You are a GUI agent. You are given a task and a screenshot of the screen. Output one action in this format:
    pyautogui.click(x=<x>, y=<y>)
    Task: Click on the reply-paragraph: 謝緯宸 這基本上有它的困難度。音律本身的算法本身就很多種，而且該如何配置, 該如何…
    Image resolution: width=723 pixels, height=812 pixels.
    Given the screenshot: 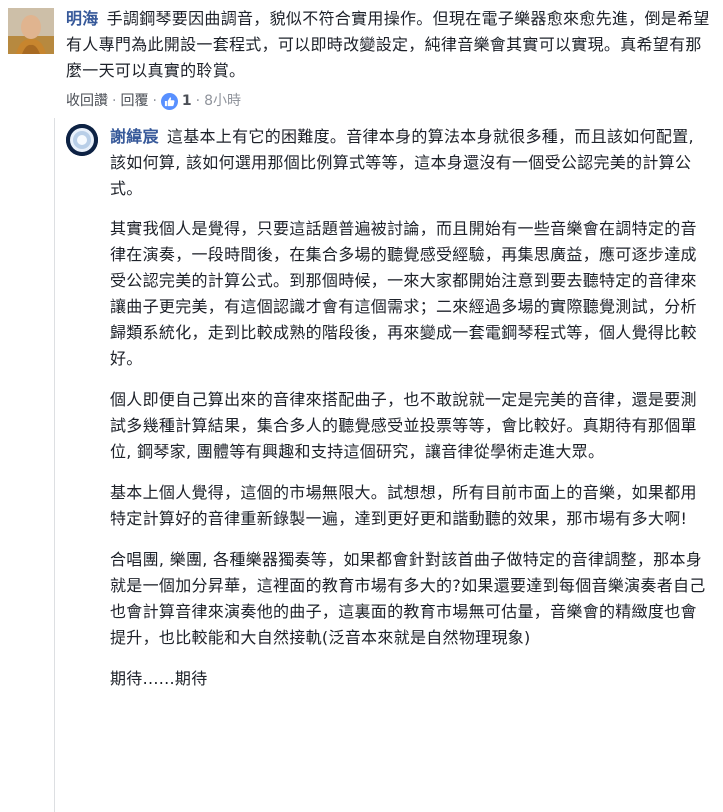 What is the action you would take?
    pyautogui.click(x=410, y=163)
    